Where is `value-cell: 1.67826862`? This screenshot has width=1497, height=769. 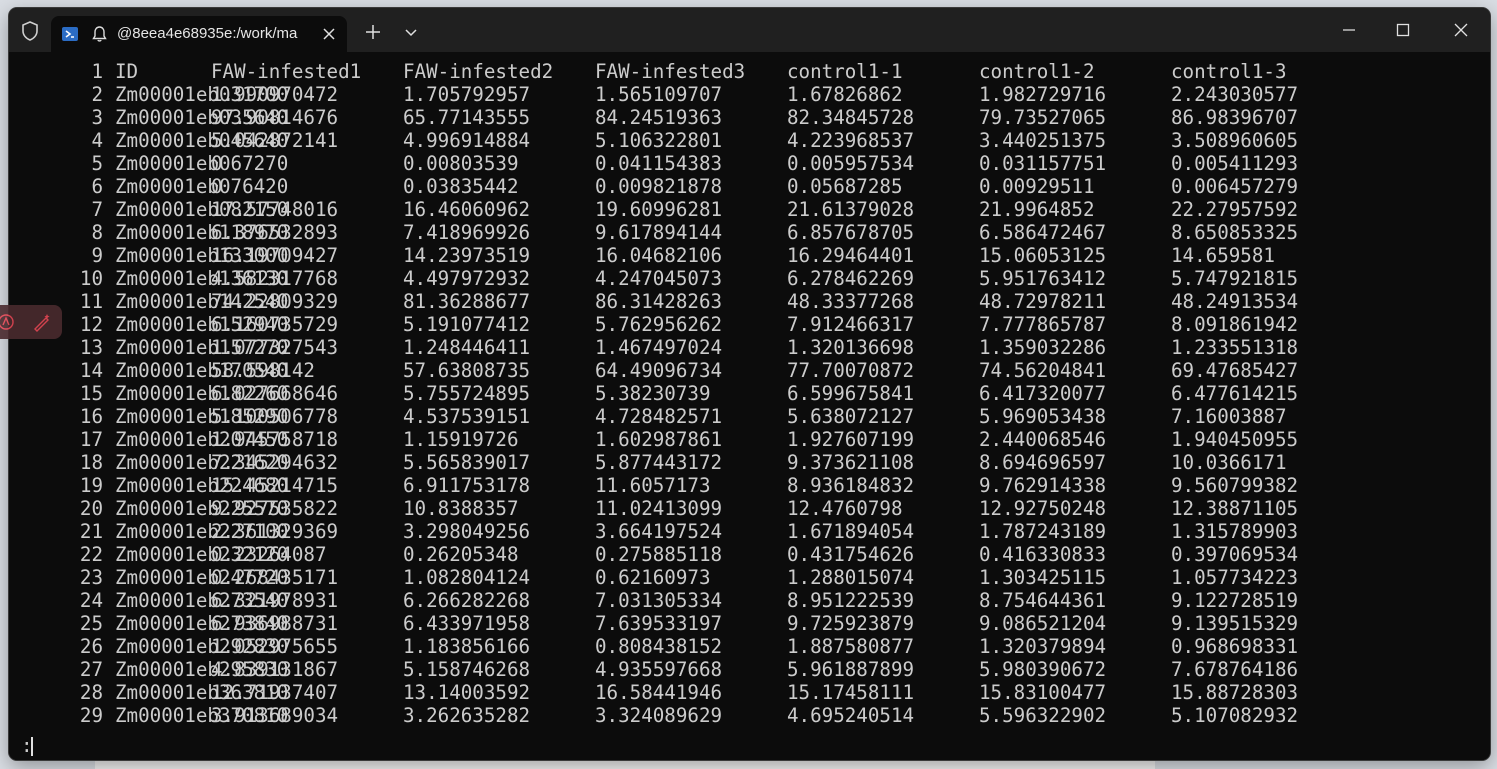
value-cell: 1.67826862 is located at coordinates (845, 94).